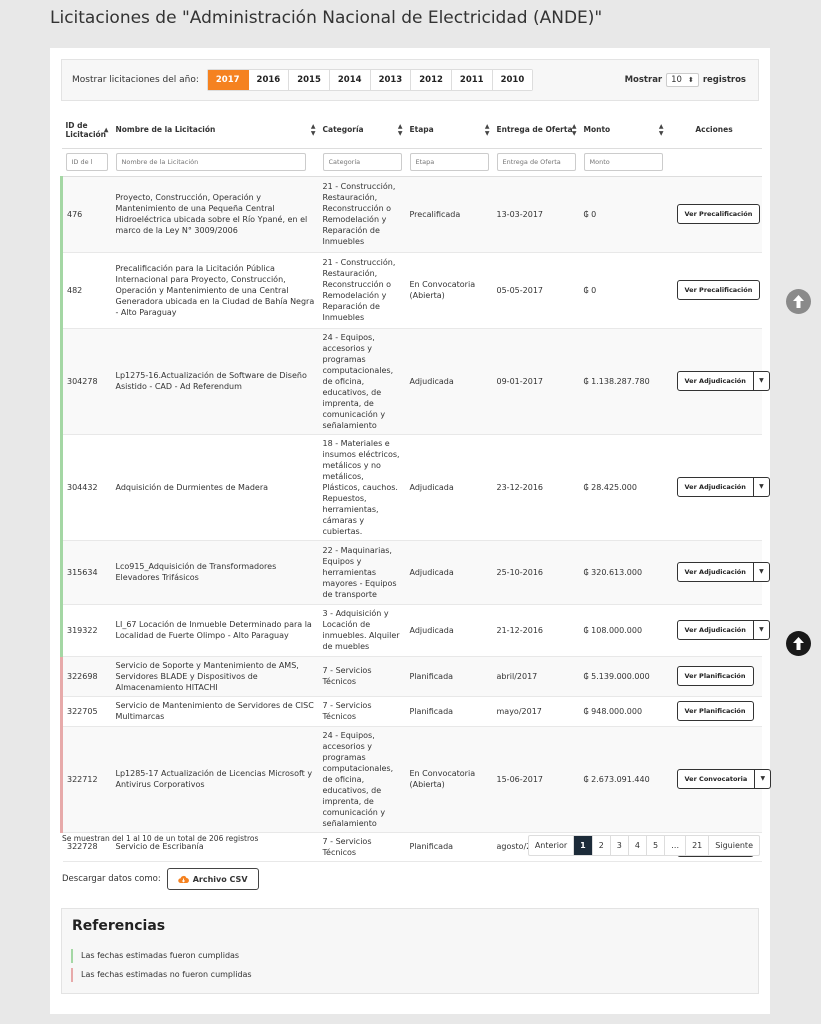 The width and height of the screenshot is (821, 1024). I want to click on header-entrega: Entrega de Oferta ▲ ▼, so click(536, 130).